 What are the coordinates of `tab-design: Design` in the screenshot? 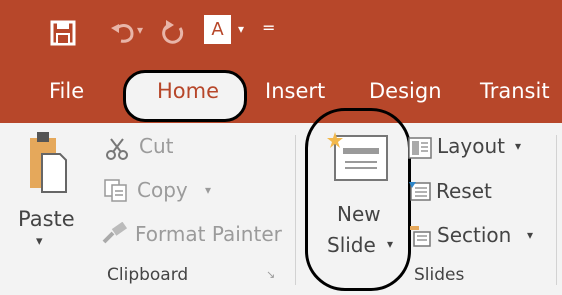 It's located at (405, 91).